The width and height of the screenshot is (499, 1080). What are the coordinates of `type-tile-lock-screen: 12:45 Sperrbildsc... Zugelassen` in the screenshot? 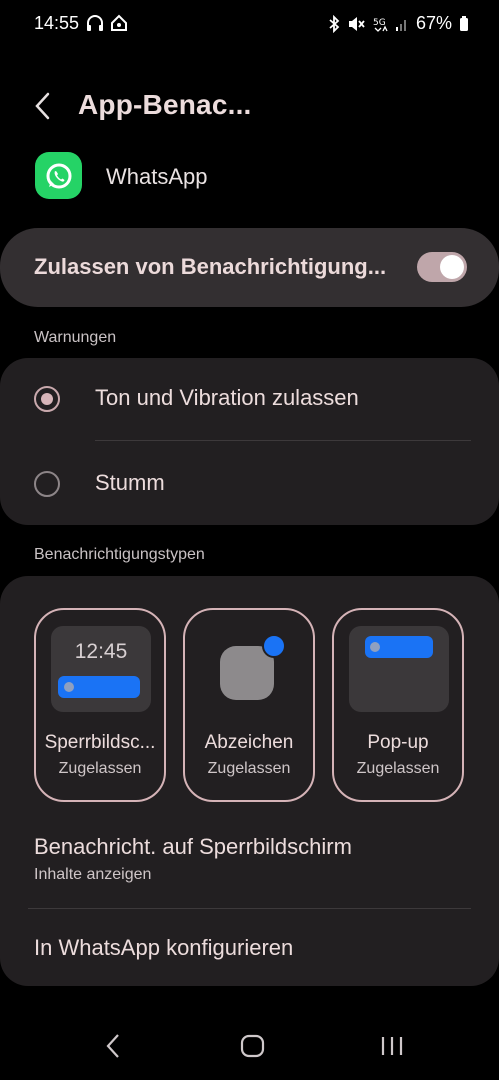 It's located at (100, 705).